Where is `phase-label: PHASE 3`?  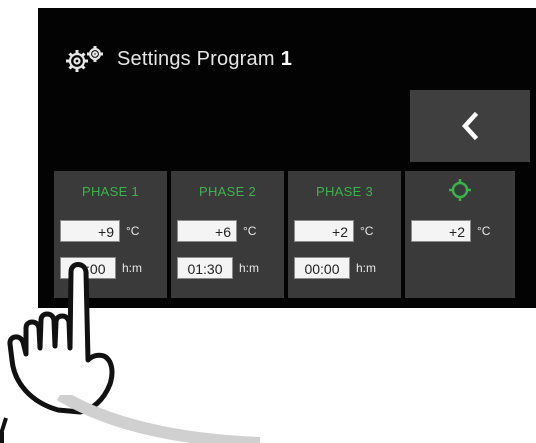
phase-label: PHASE 3 is located at coordinates (344, 191).